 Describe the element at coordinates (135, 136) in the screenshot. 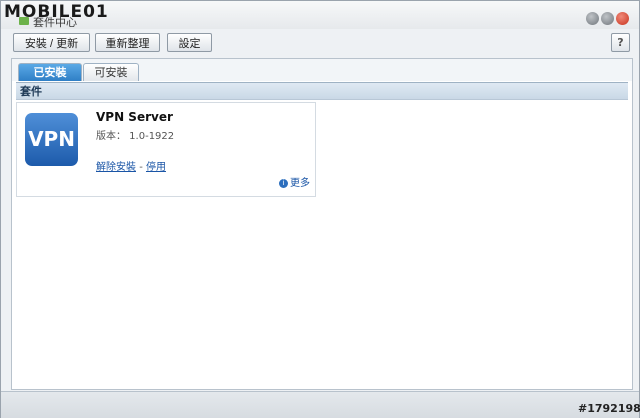

I see `package-version: 版本： 1.0-1922` at that location.